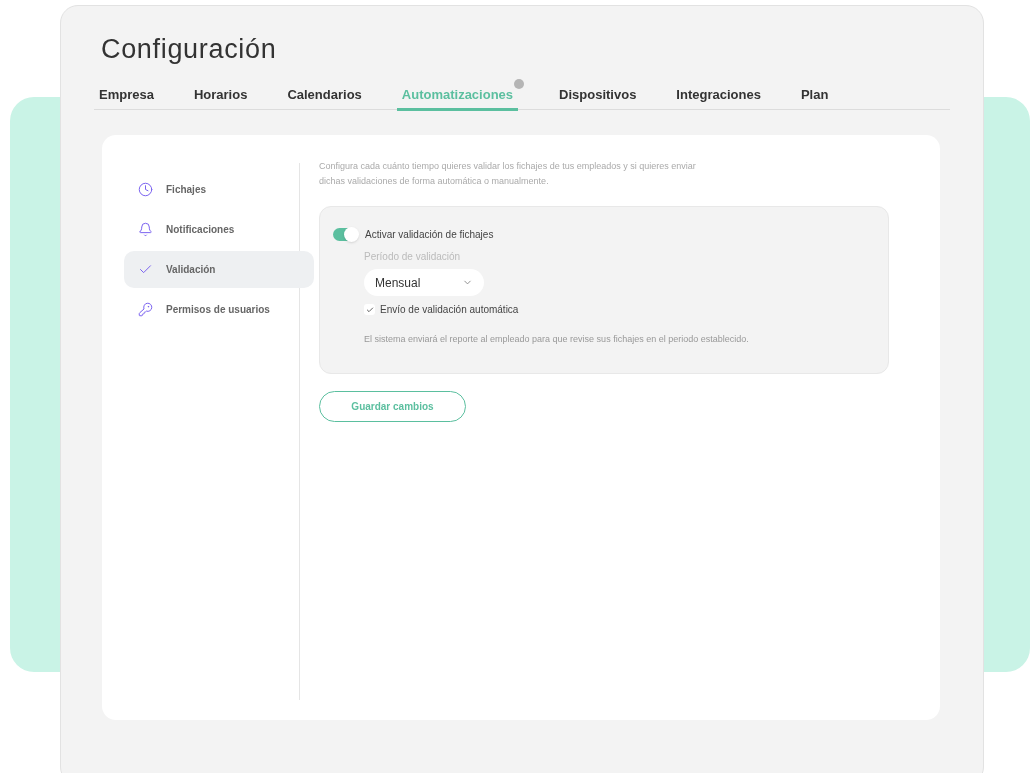 This screenshot has width=1030, height=773. I want to click on tab: Horarios, so click(220, 98).